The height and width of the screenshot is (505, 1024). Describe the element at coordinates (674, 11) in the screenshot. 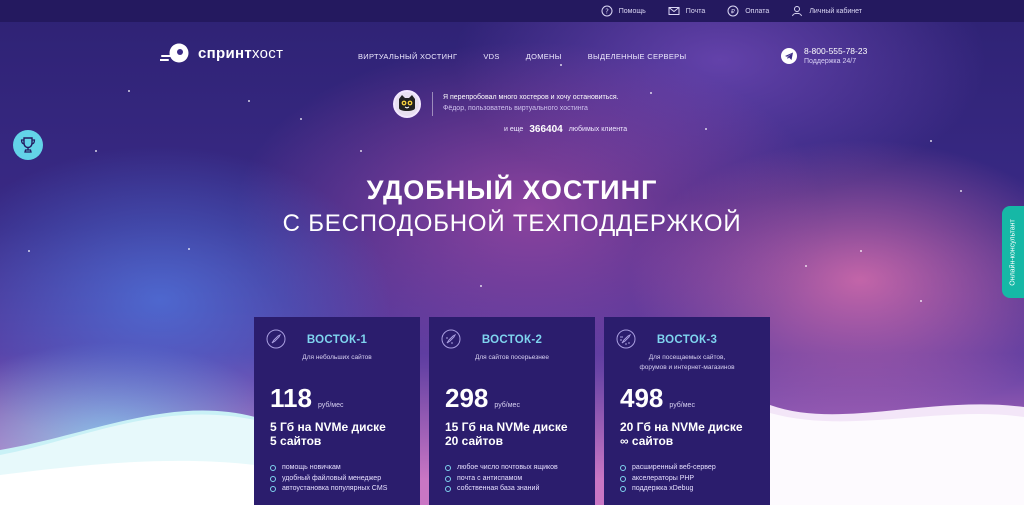

I see `envelope-icon` at that location.